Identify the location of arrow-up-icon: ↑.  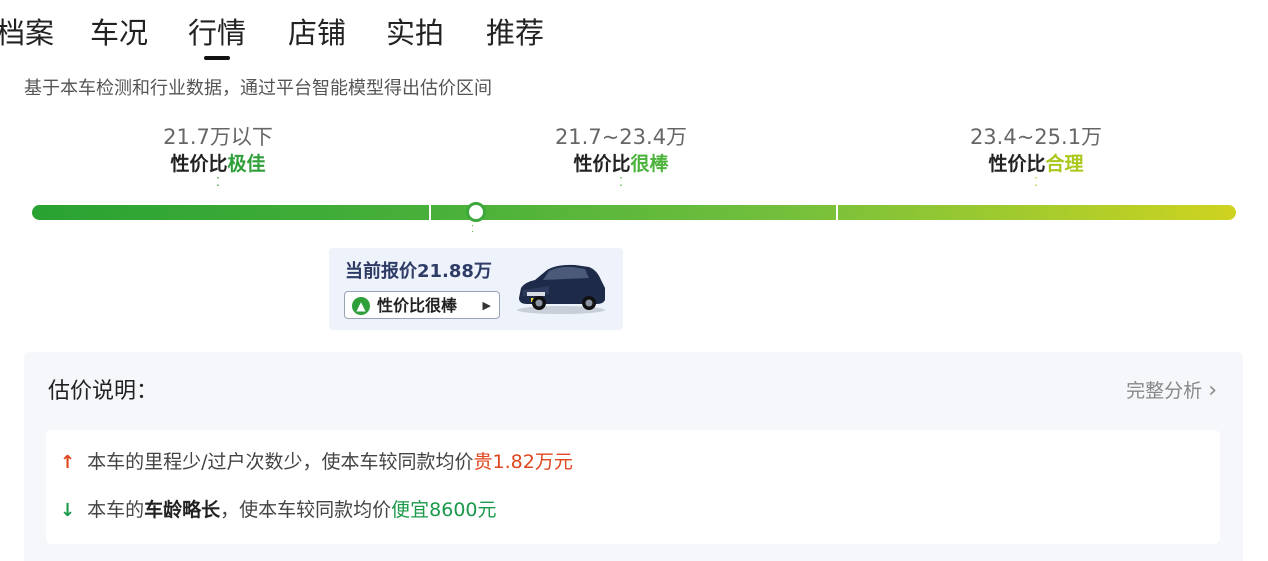
(68, 462).